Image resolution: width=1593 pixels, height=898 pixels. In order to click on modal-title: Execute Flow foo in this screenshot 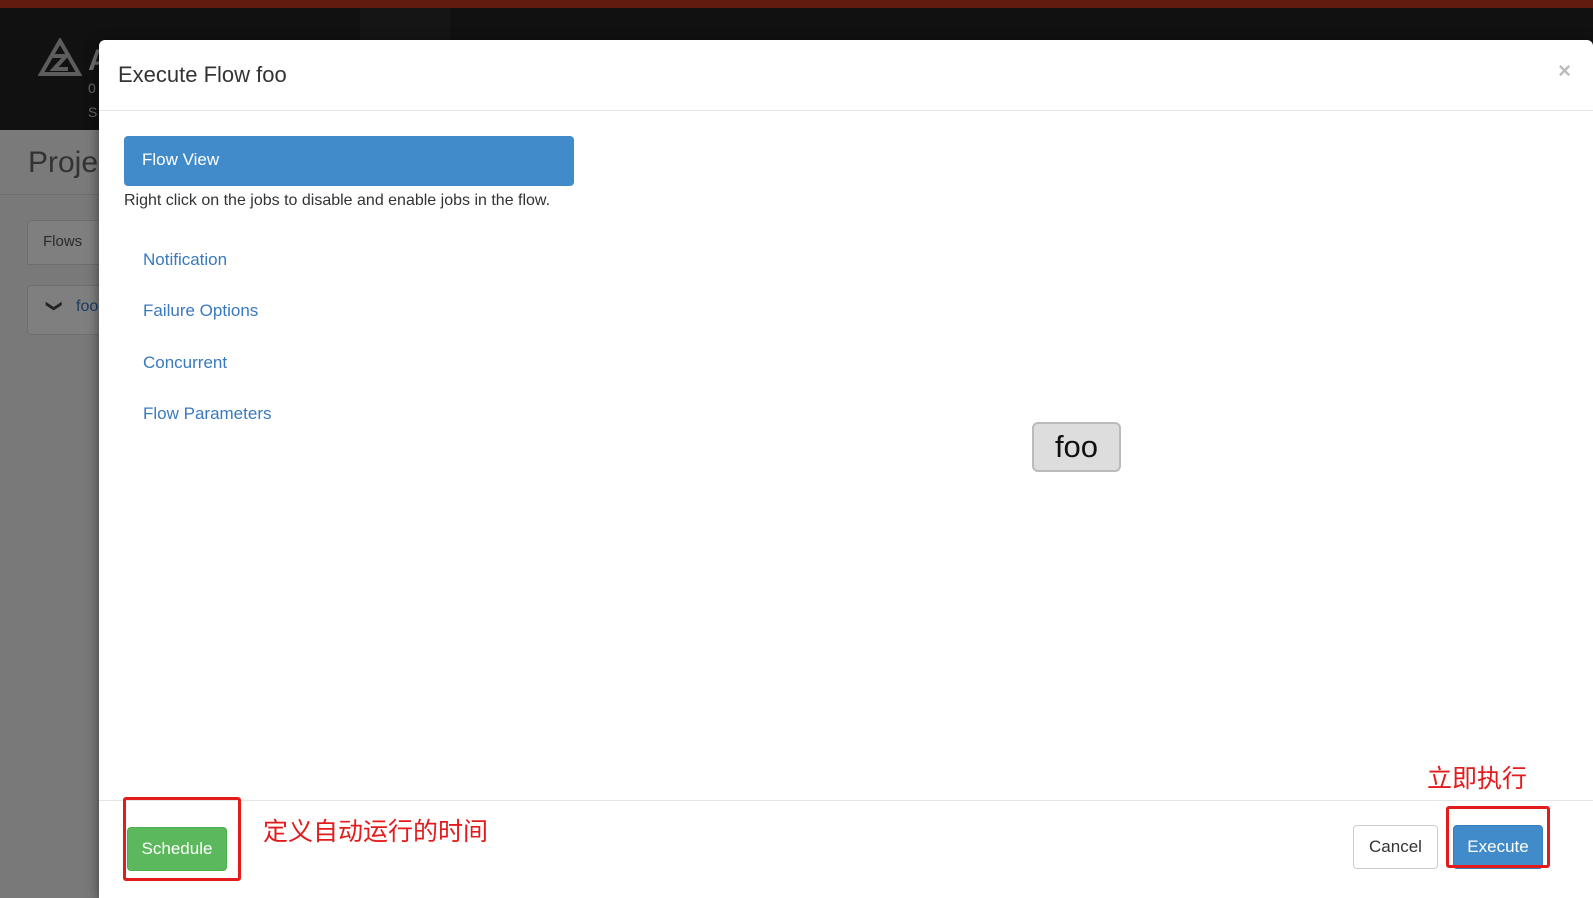, I will do `click(202, 74)`.